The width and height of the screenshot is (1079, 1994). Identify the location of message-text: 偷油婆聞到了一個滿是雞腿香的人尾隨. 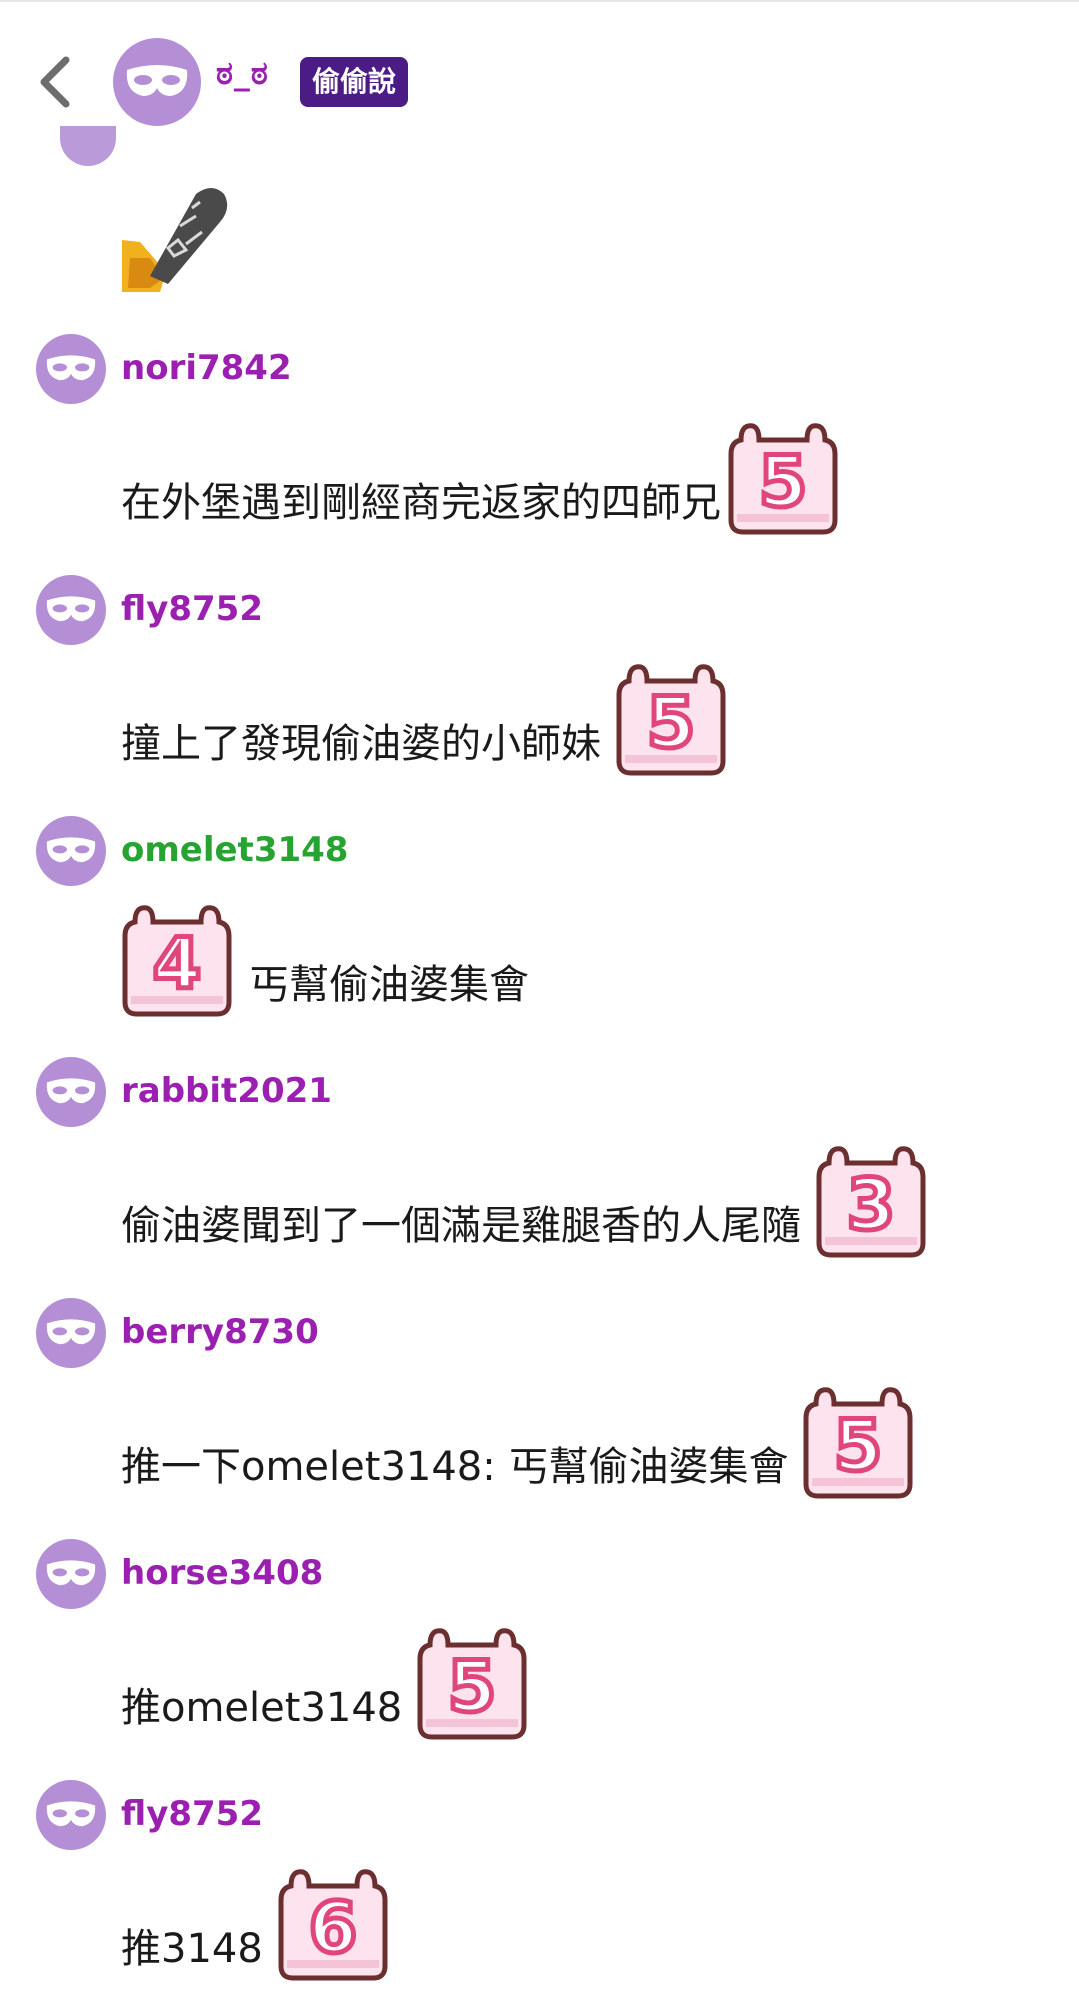
(461, 1226).